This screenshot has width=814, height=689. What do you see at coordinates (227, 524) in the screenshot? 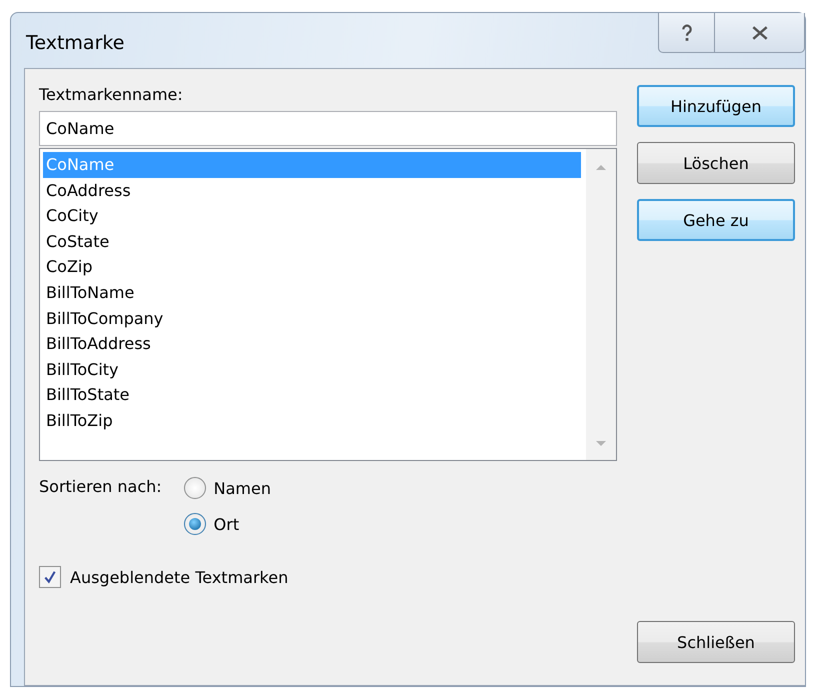
I see `radio-label: Ort` at bounding box center [227, 524].